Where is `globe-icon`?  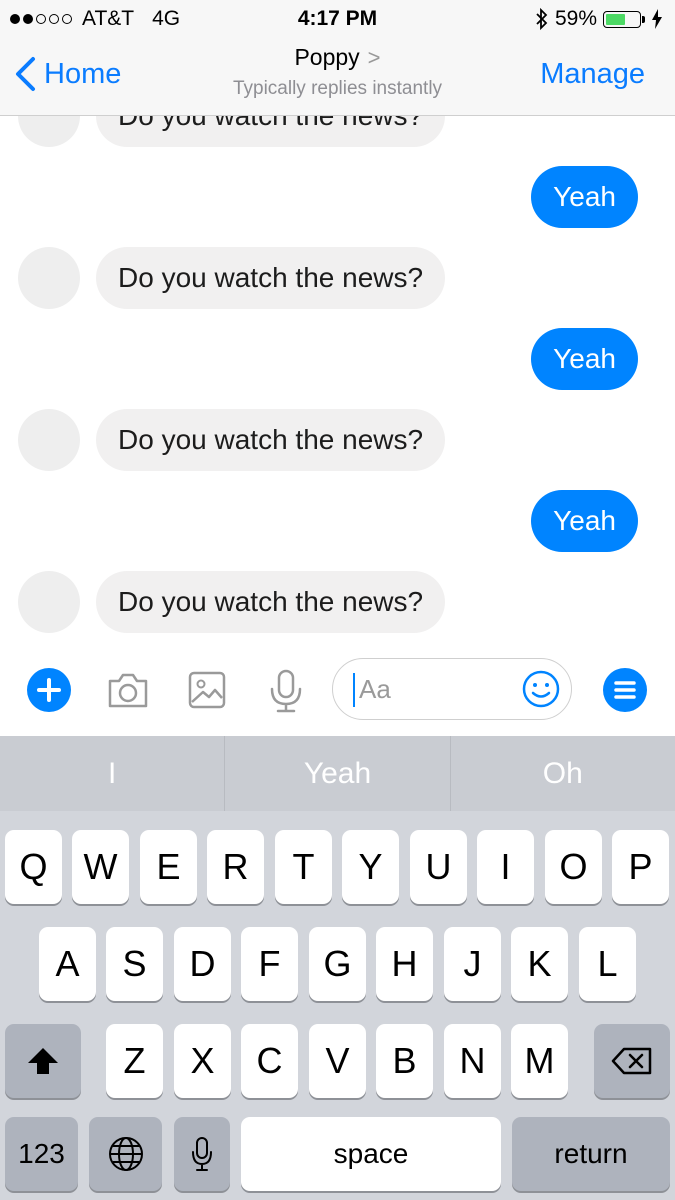
globe-icon is located at coordinates (125, 1154).